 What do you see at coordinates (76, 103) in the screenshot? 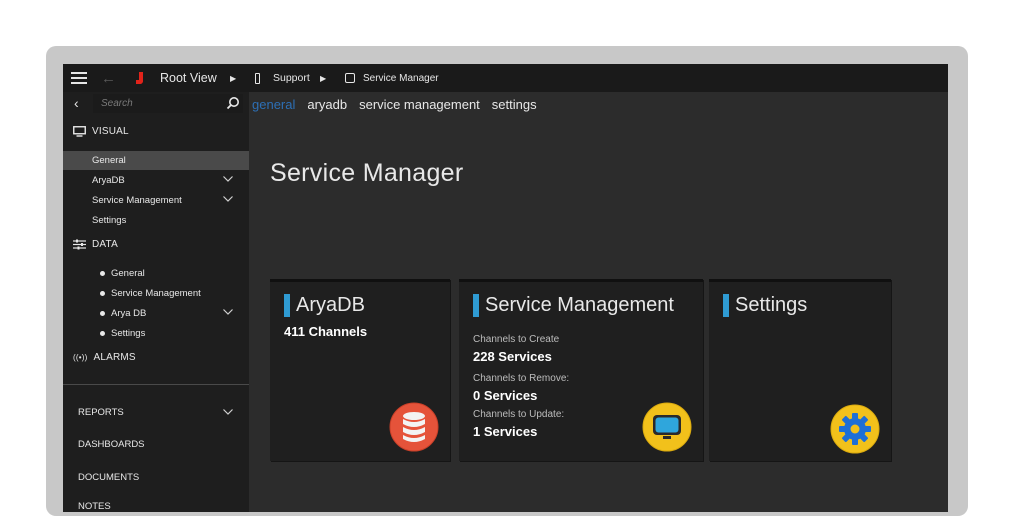
I see `collapse-sidebar-icon: ‹` at bounding box center [76, 103].